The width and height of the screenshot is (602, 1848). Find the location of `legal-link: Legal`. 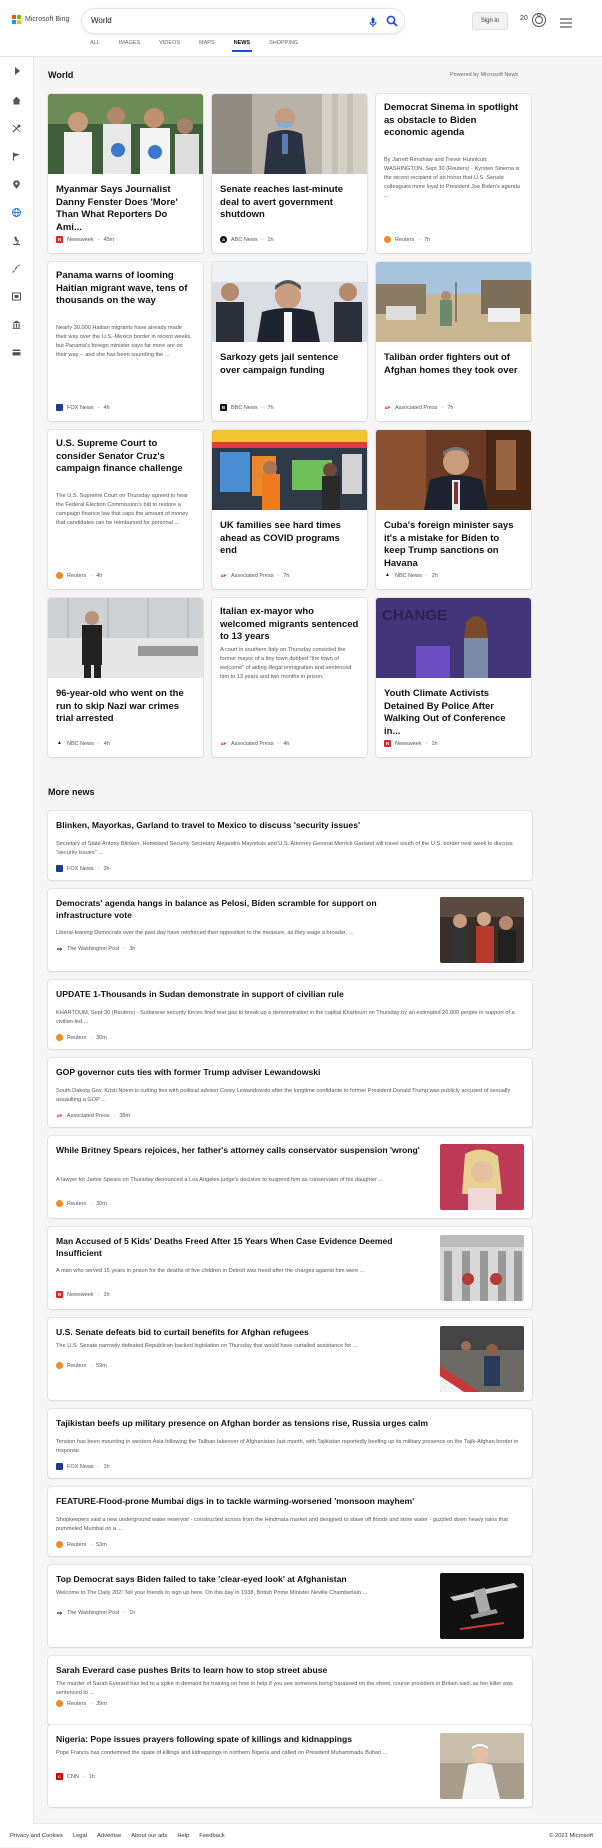

legal-link: Legal is located at coordinates (80, 1836).